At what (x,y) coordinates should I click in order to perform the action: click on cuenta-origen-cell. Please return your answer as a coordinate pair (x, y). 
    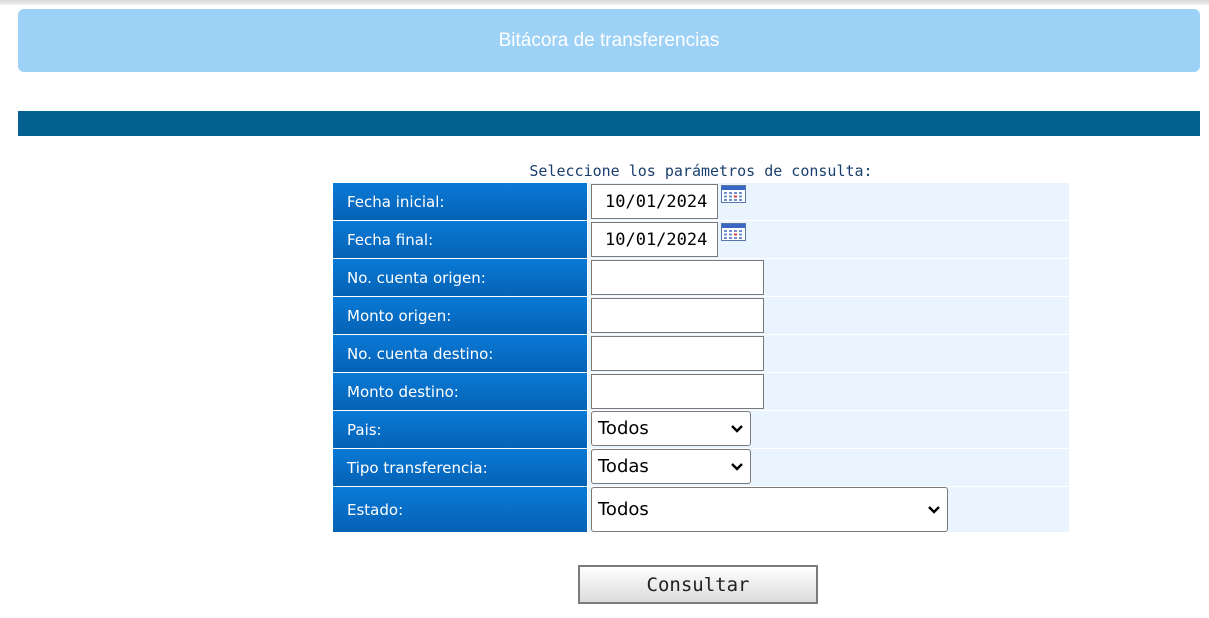
    Looking at the image, I should click on (828, 277).